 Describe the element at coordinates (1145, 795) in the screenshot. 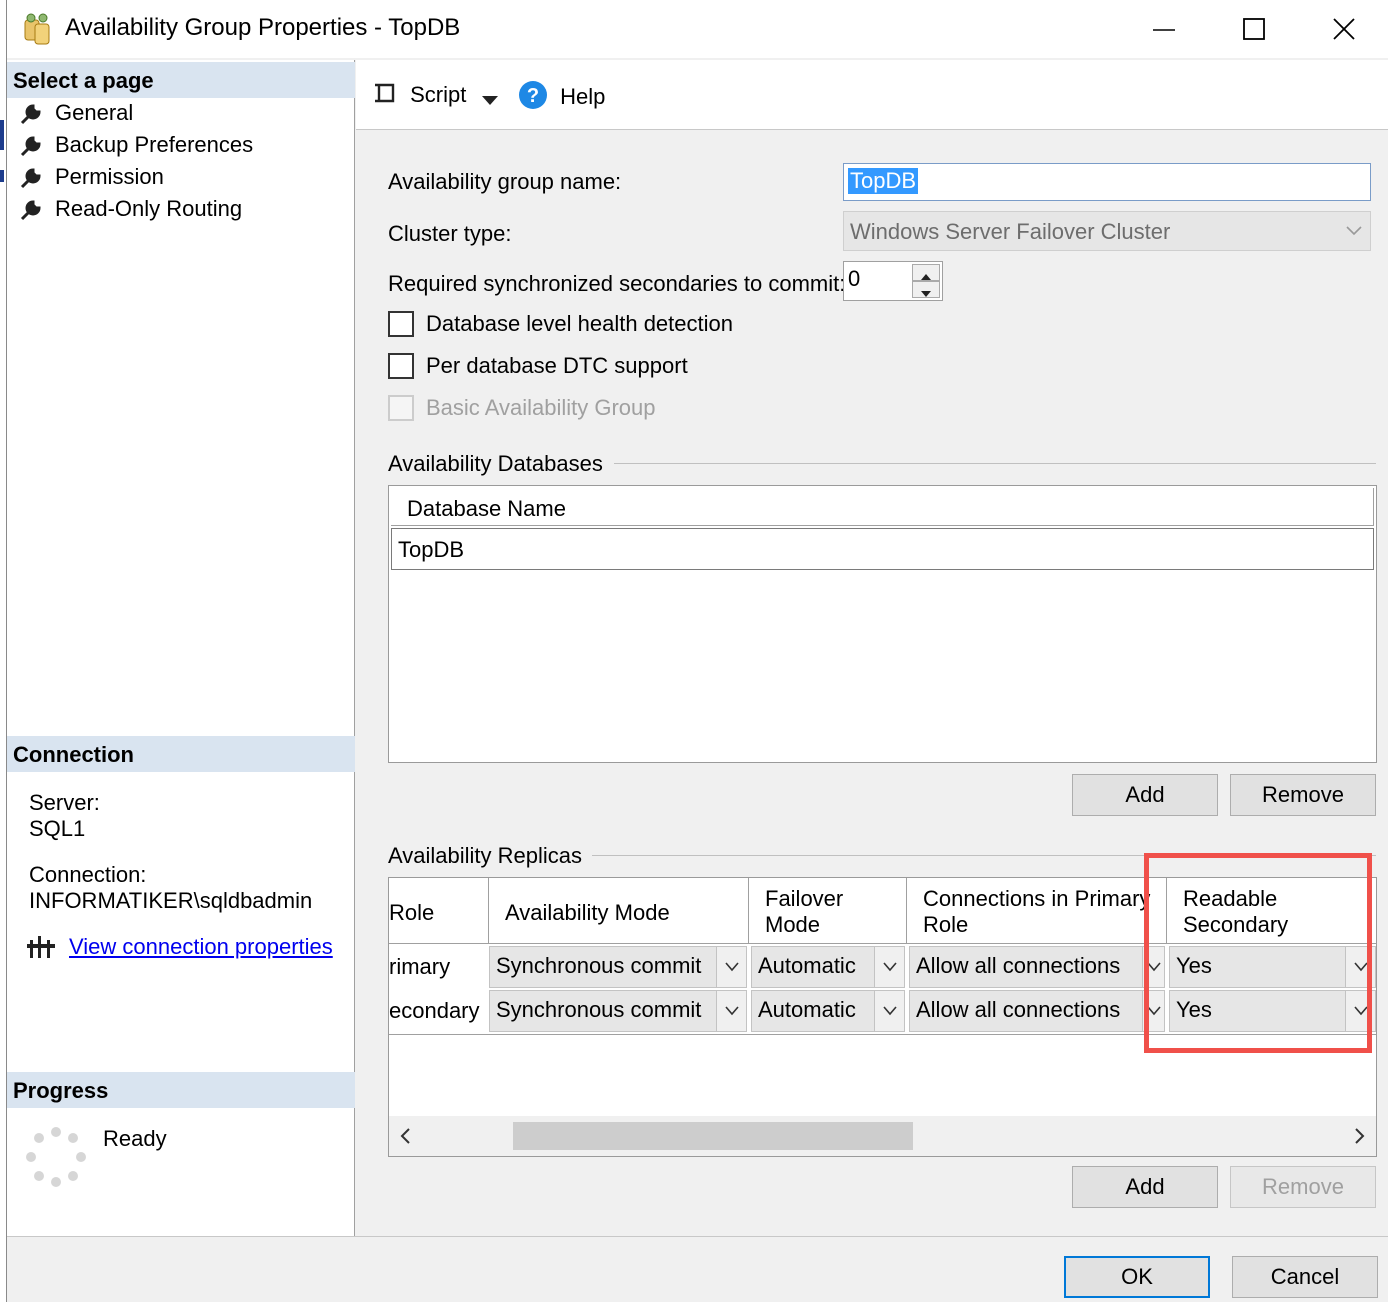

I see `add-database-button: Add` at that location.